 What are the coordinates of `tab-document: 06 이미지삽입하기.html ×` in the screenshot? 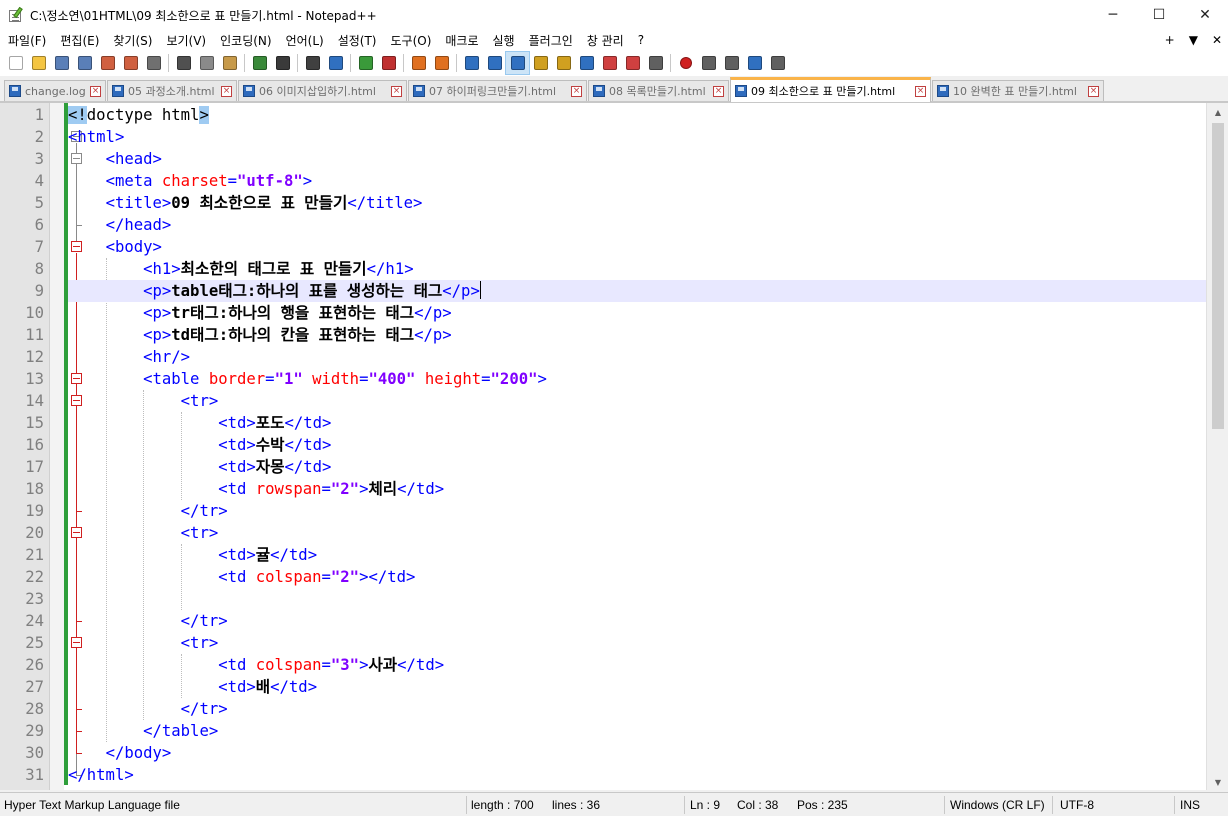 It's located at (322, 90).